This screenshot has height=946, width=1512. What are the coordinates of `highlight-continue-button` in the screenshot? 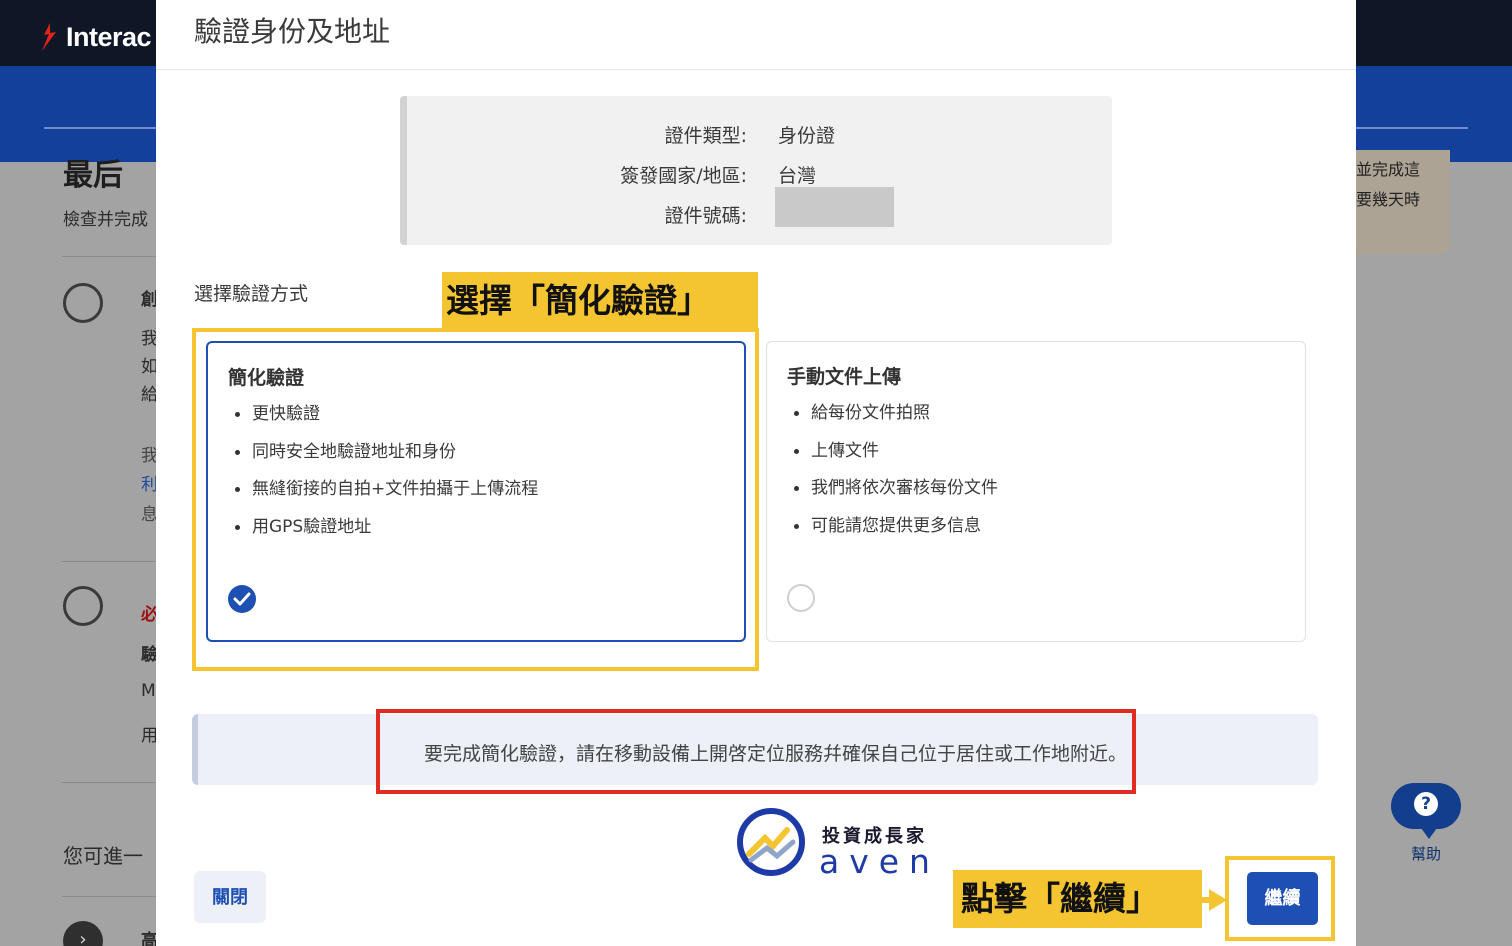 It's located at (1280, 898).